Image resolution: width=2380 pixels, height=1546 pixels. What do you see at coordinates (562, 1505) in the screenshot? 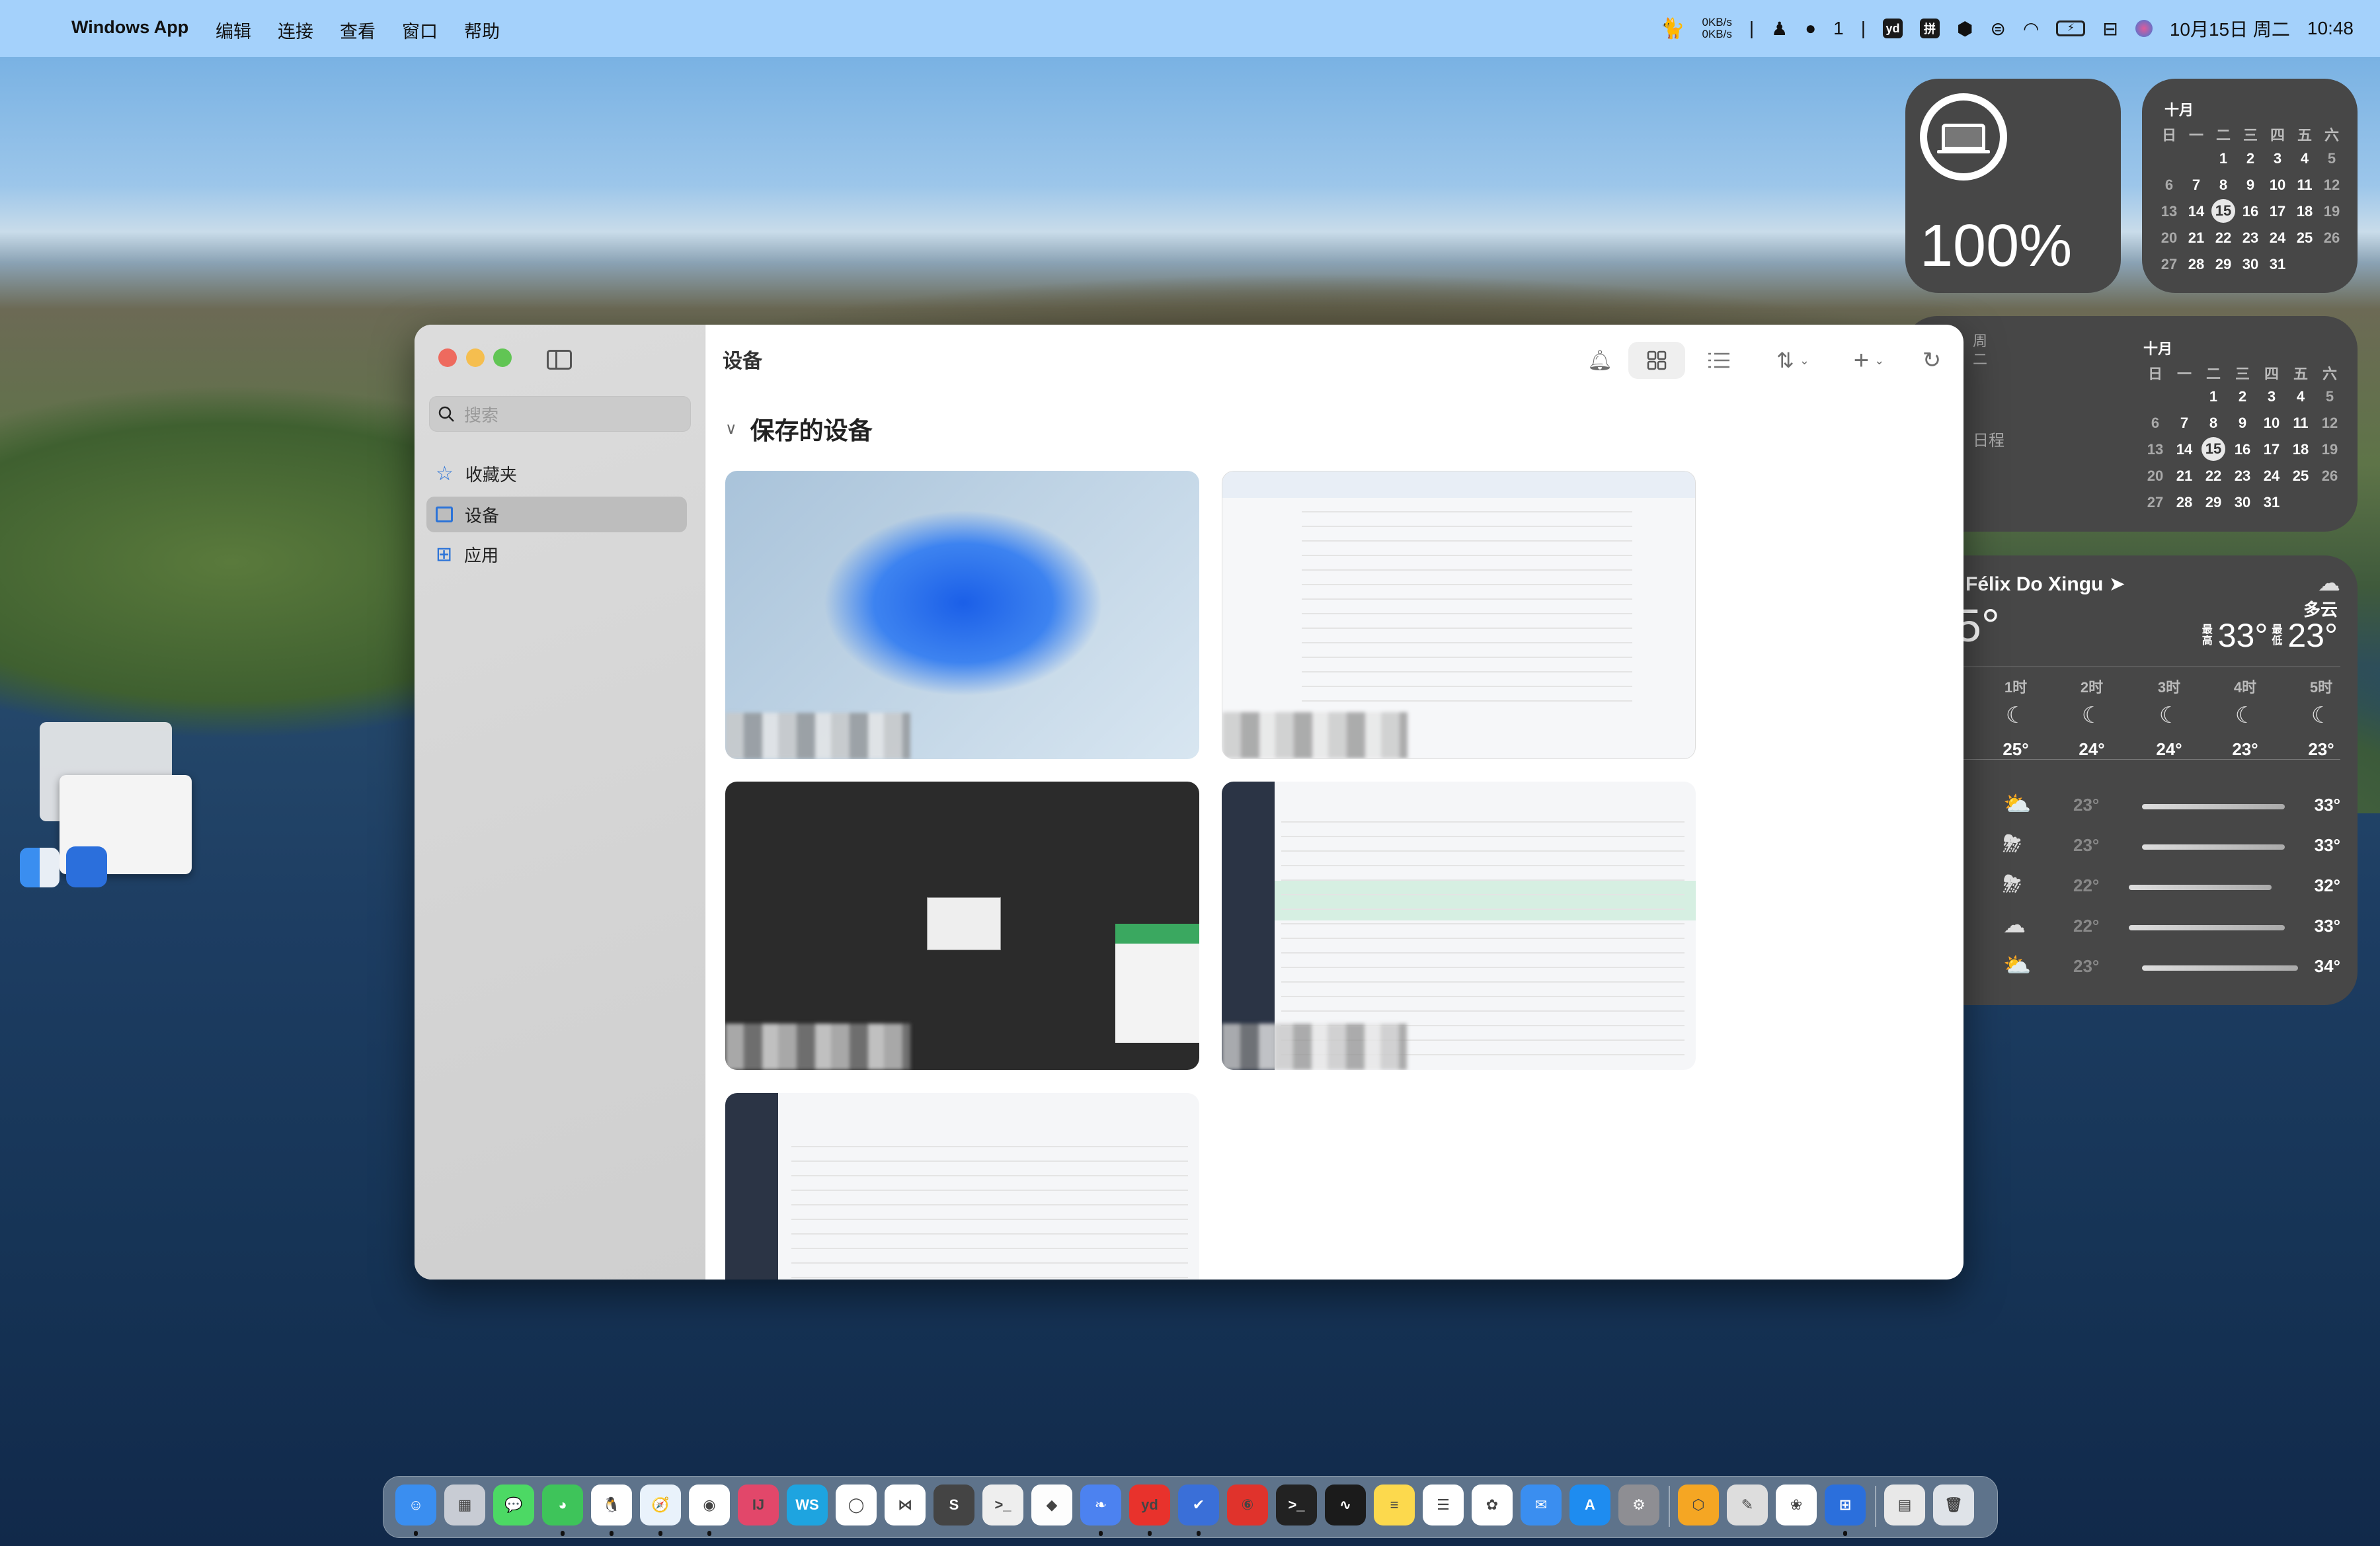
I see `wechat-icon: ◕` at bounding box center [562, 1505].